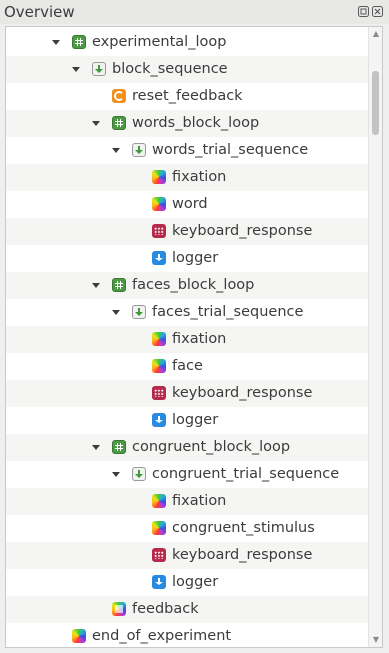  What do you see at coordinates (190, 204) in the screenshot?
I see `tree-item-label: word` at bounding box center [190, 204].